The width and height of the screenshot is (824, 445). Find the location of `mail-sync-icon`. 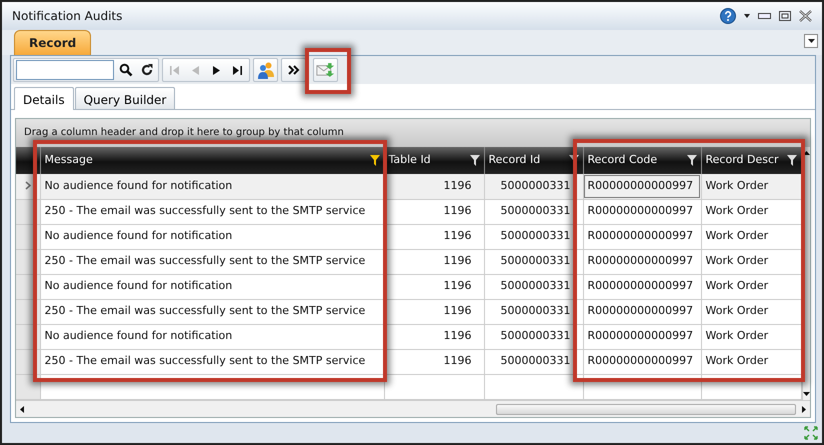

mail-sync-icon is located at coordinates (325, 70).